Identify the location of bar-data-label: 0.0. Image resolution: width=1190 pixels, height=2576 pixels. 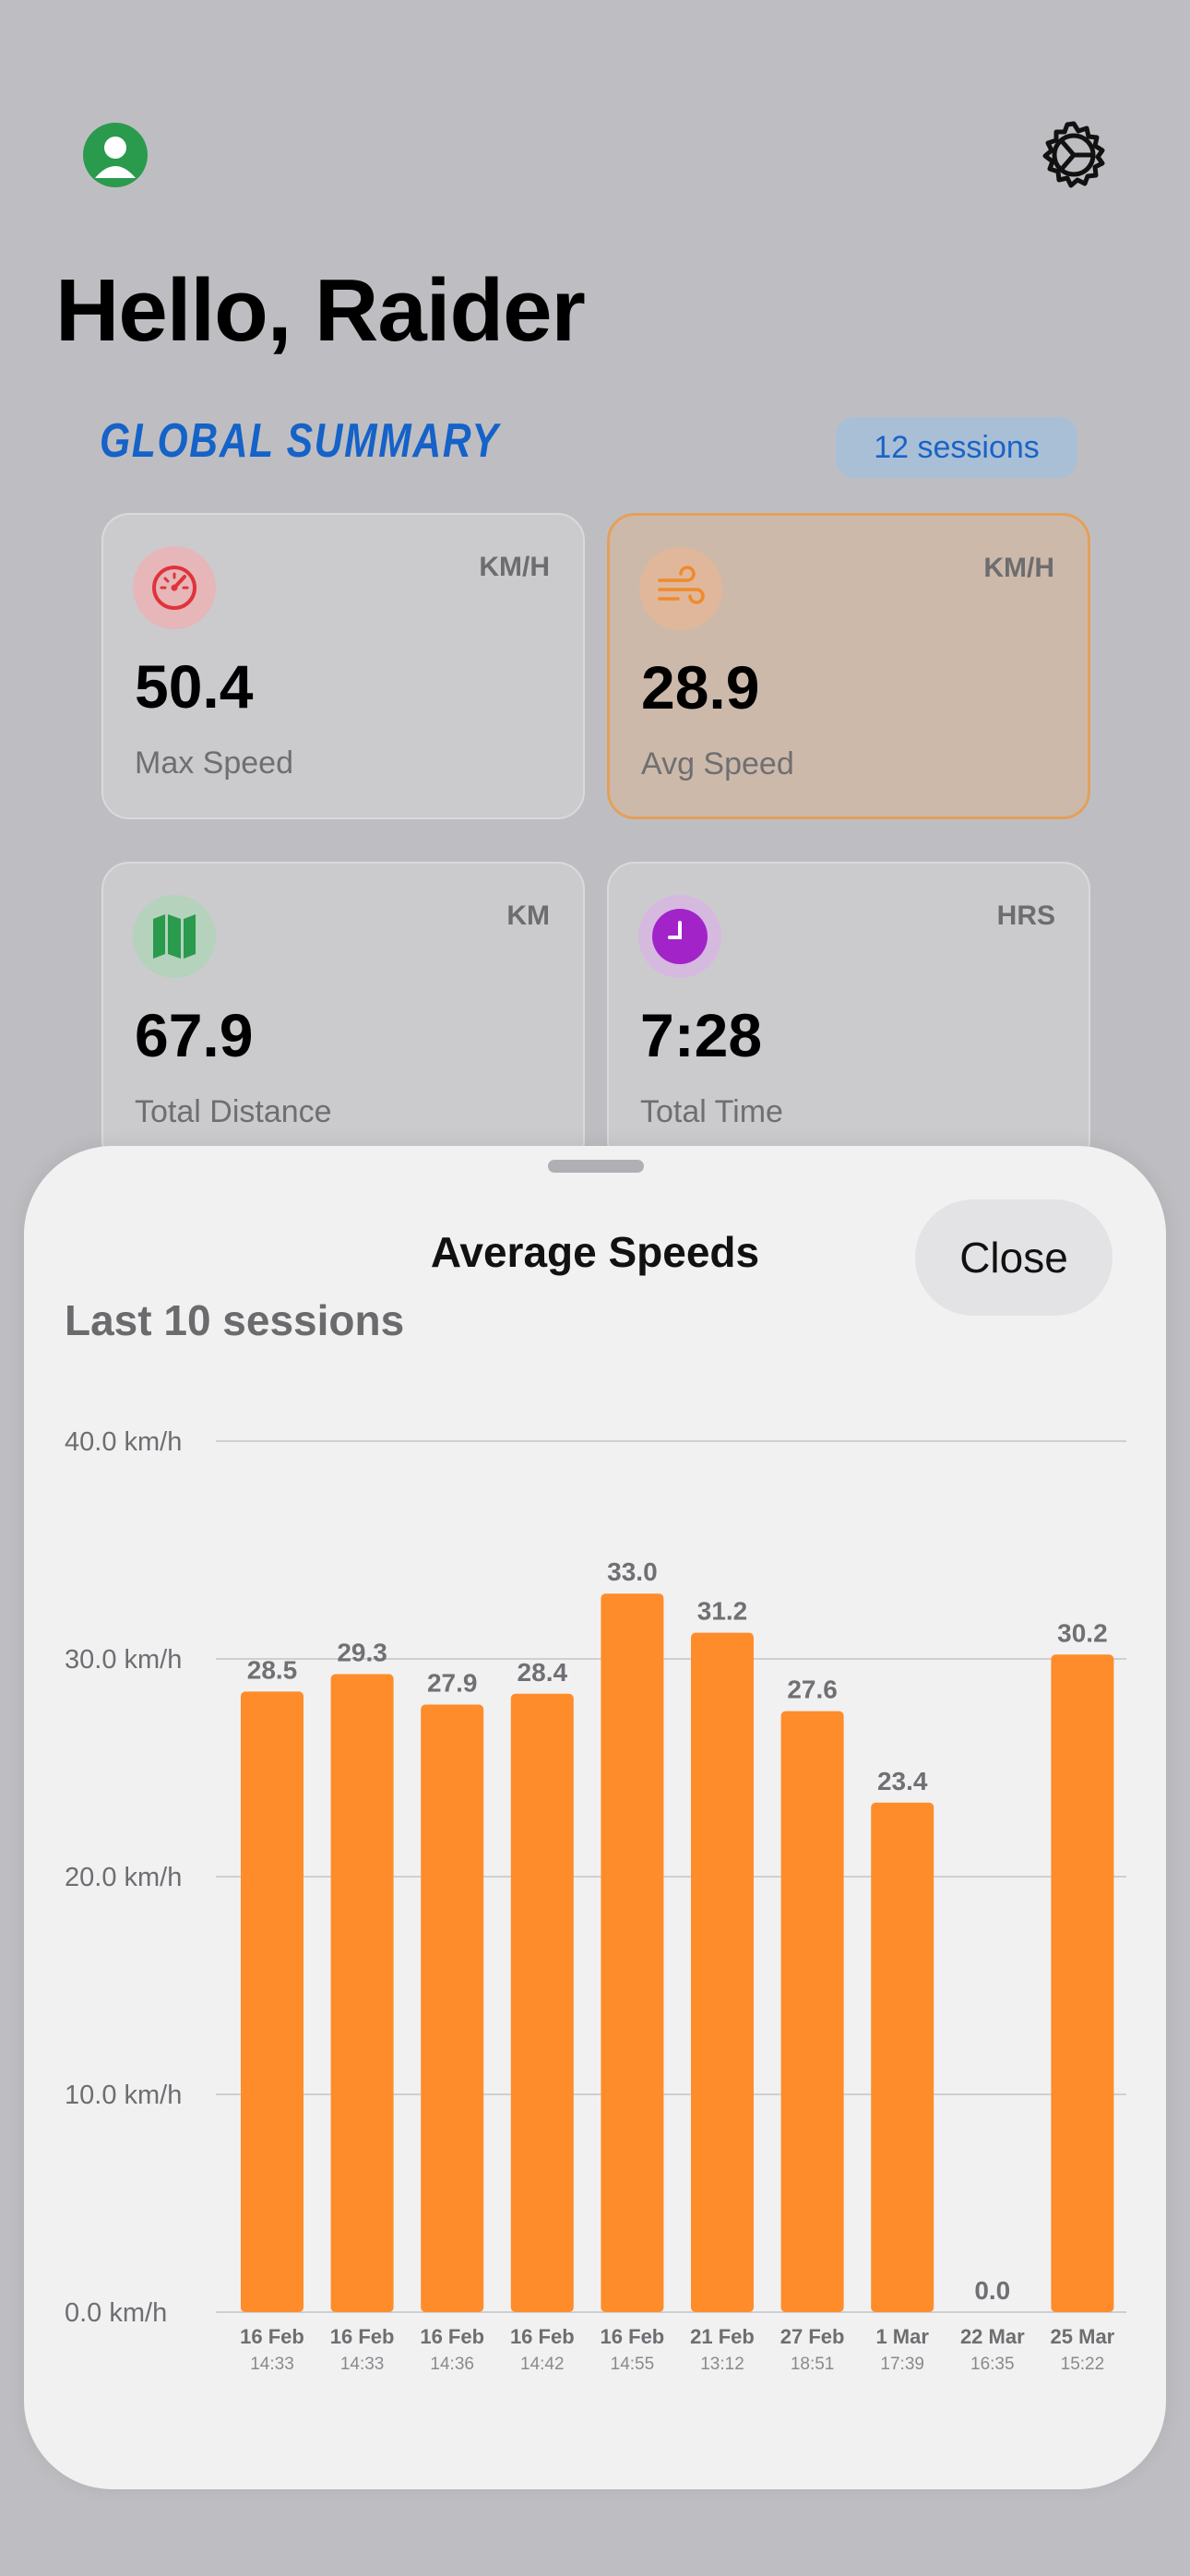
(992, 2290).